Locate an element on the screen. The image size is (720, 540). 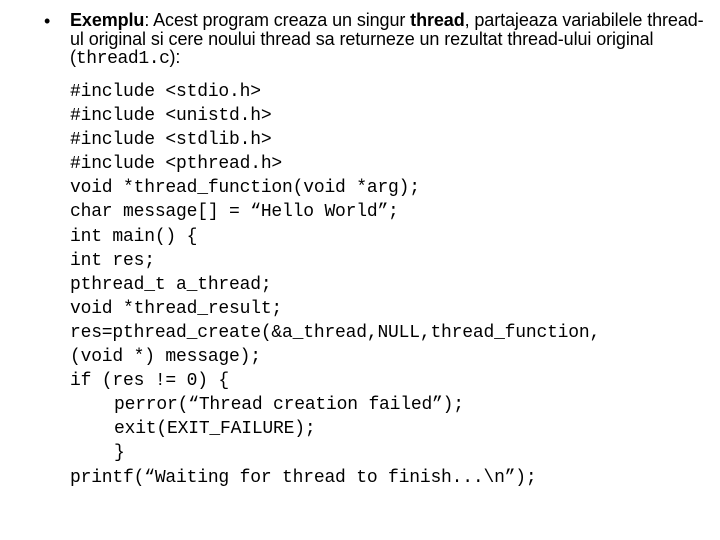
intro-filename: thread1.c is located at coordinates (122, 59).